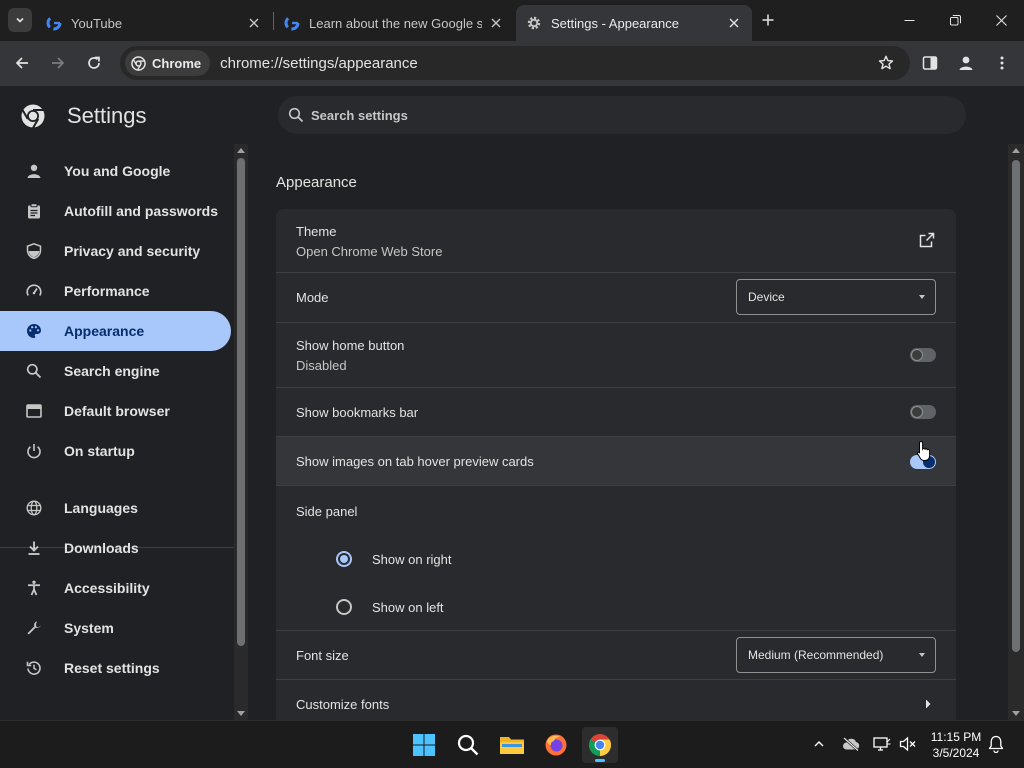  I want to click on chip-label: Chrome, so click(177, 63).